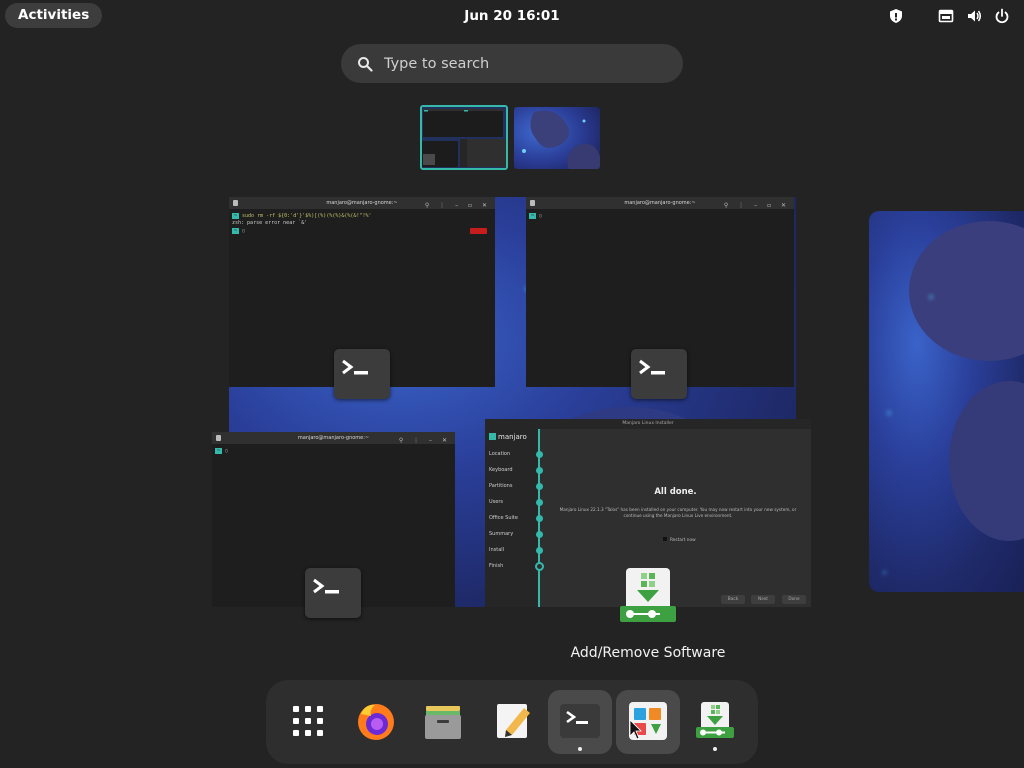 Image resolution: width=1024 pixels, height=768 pixels. I want to click on terminal-launcher, so click(580, 722).